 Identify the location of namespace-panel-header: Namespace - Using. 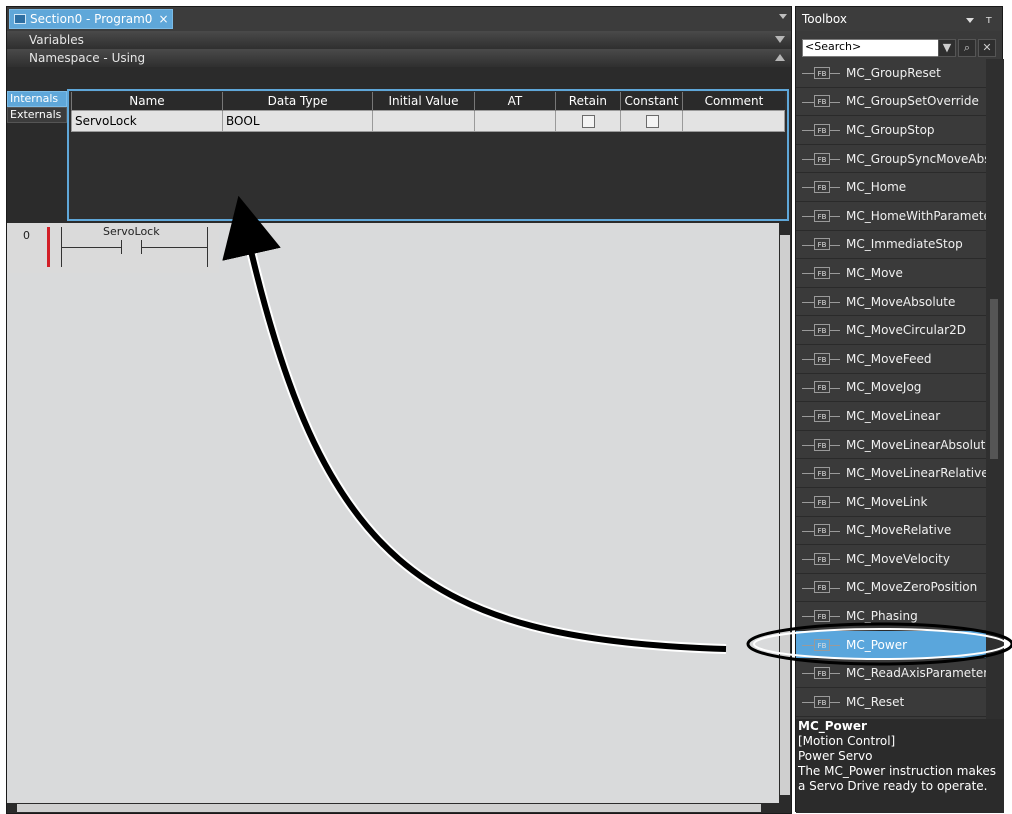
(399, 58).